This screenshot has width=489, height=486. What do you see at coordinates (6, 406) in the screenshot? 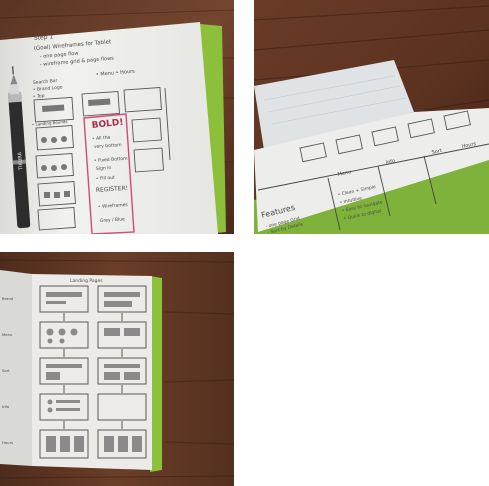
I see `label-4: Info` at bounding box center [6, 406].